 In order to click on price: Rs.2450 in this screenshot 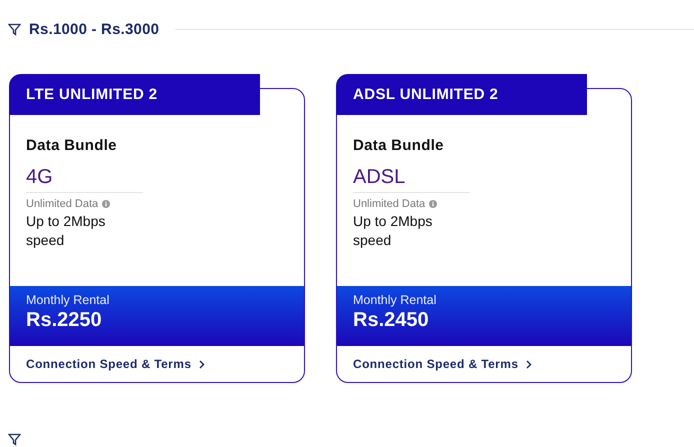, I will do `click(391, 320)`.